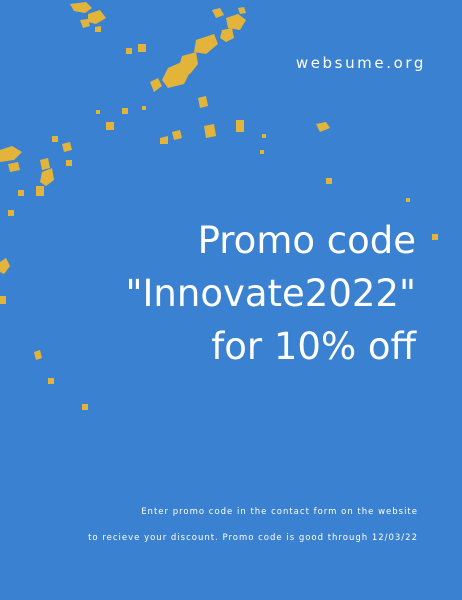 This screenshot has height=600, width=462. Describe the element at coordinates (306, 240) in the screenshot. I see `headline-line-1: Promo code` at that location.